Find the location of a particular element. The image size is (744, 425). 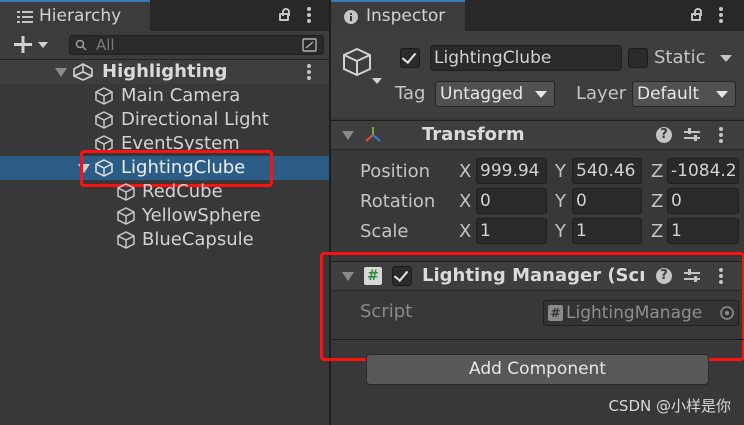

tab-hierarchy: Hierarchy is located at coordinates (75, 15).